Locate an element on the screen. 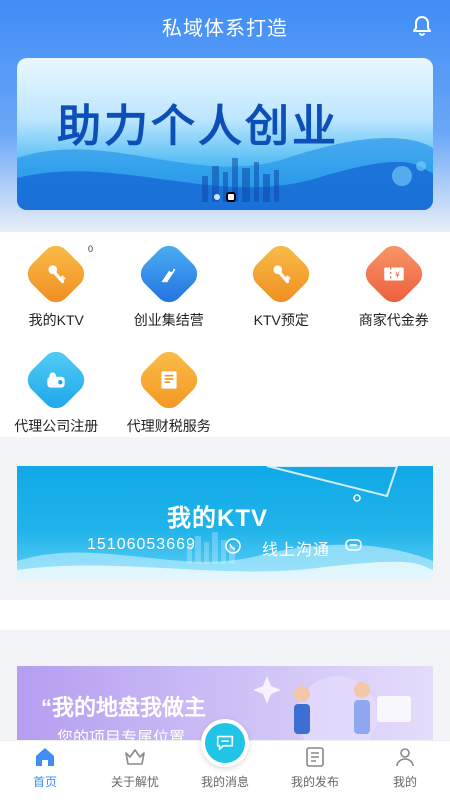  tab-label: 首页 is located at coordinates (44, 782).